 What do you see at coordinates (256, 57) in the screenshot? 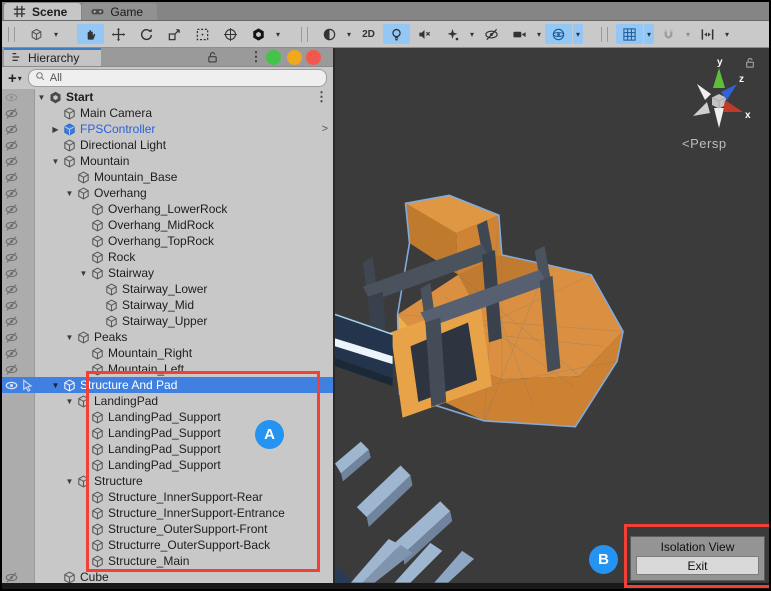
I see `hierarchy-kebab-menu: ⋮` at bounding box center [256, 57].